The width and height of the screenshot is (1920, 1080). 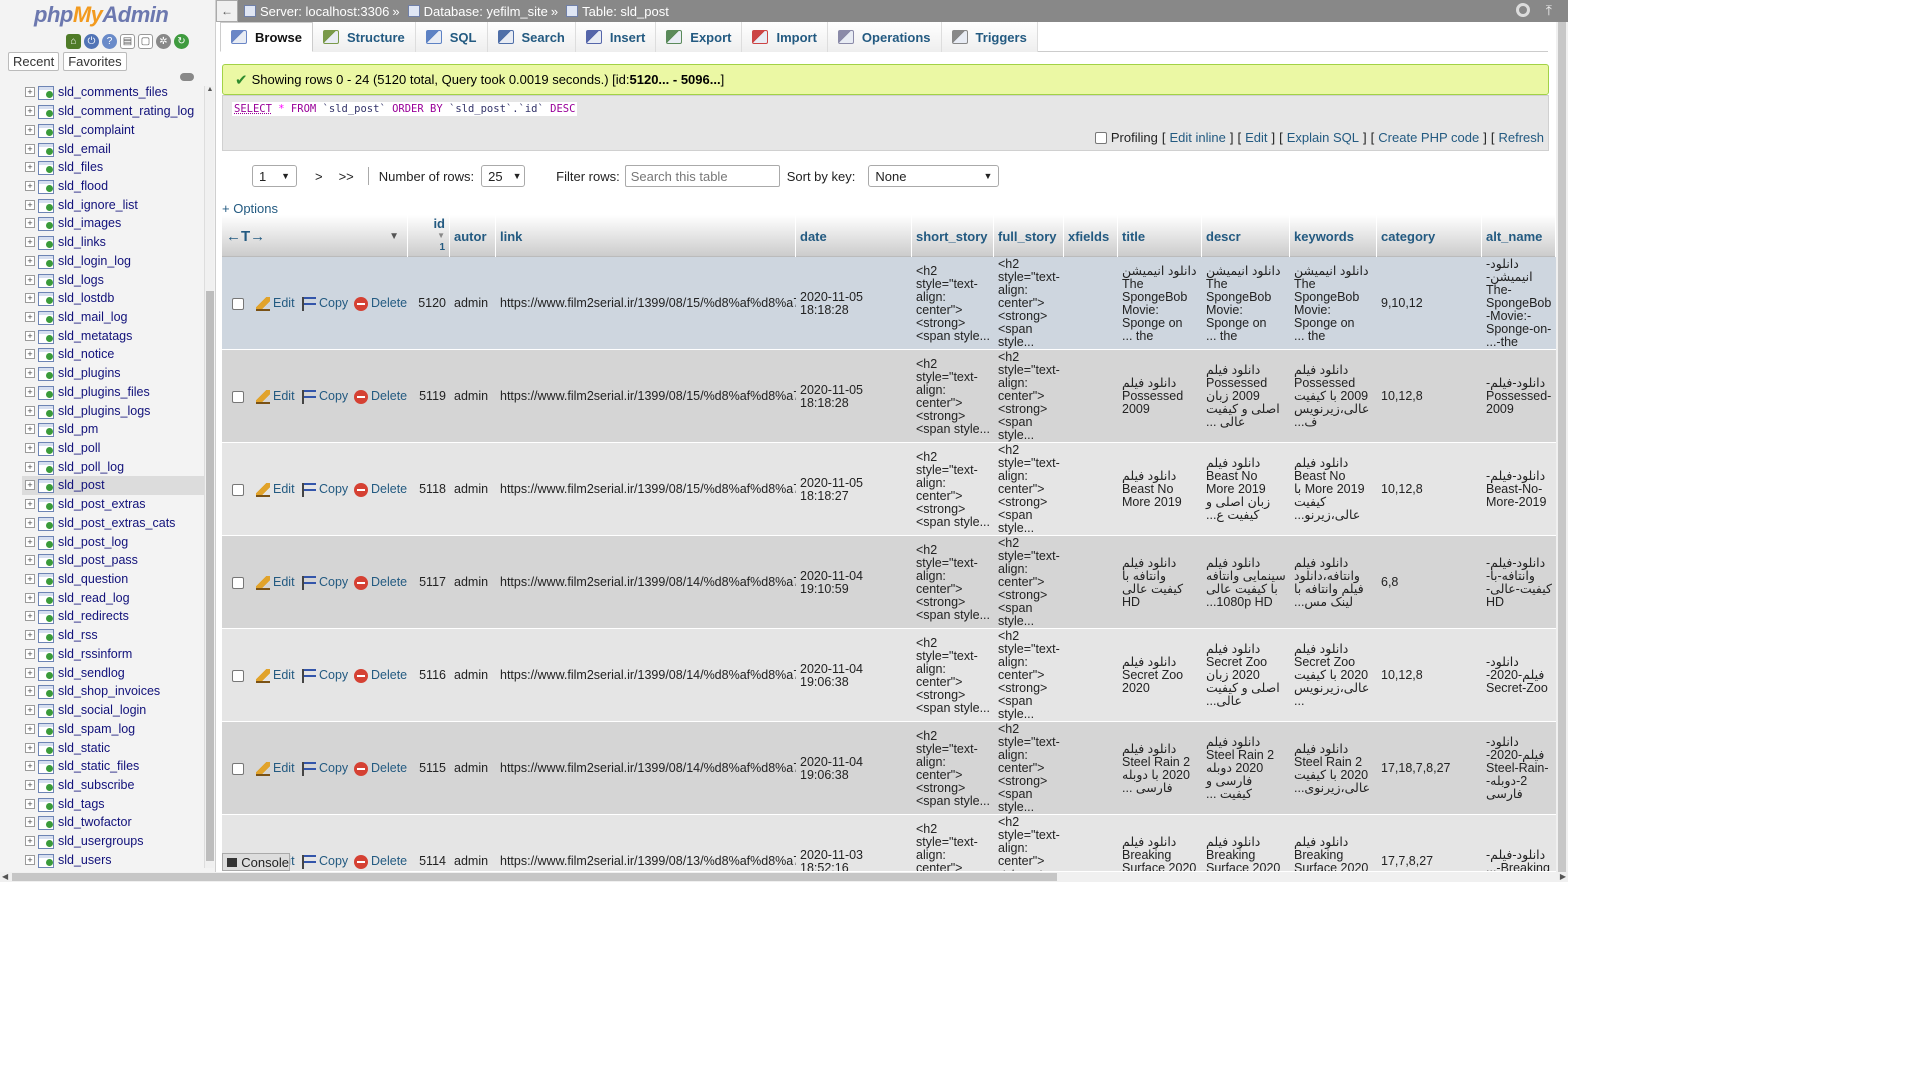 I want to click on tree-item-sld-static-files: + sld_static_files, so click(x=113, y=766).